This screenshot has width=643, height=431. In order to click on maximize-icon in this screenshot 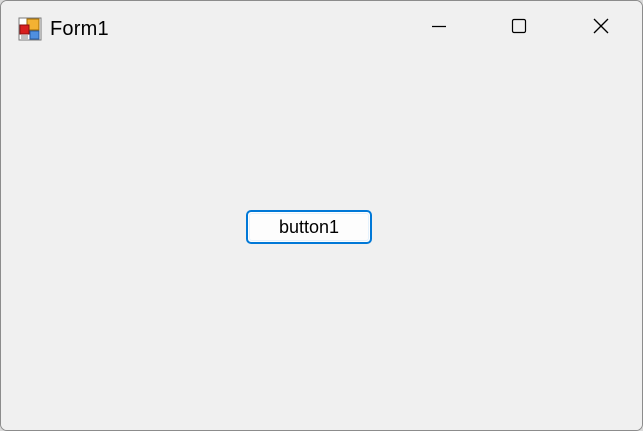, I will do `click(519, 28)`.